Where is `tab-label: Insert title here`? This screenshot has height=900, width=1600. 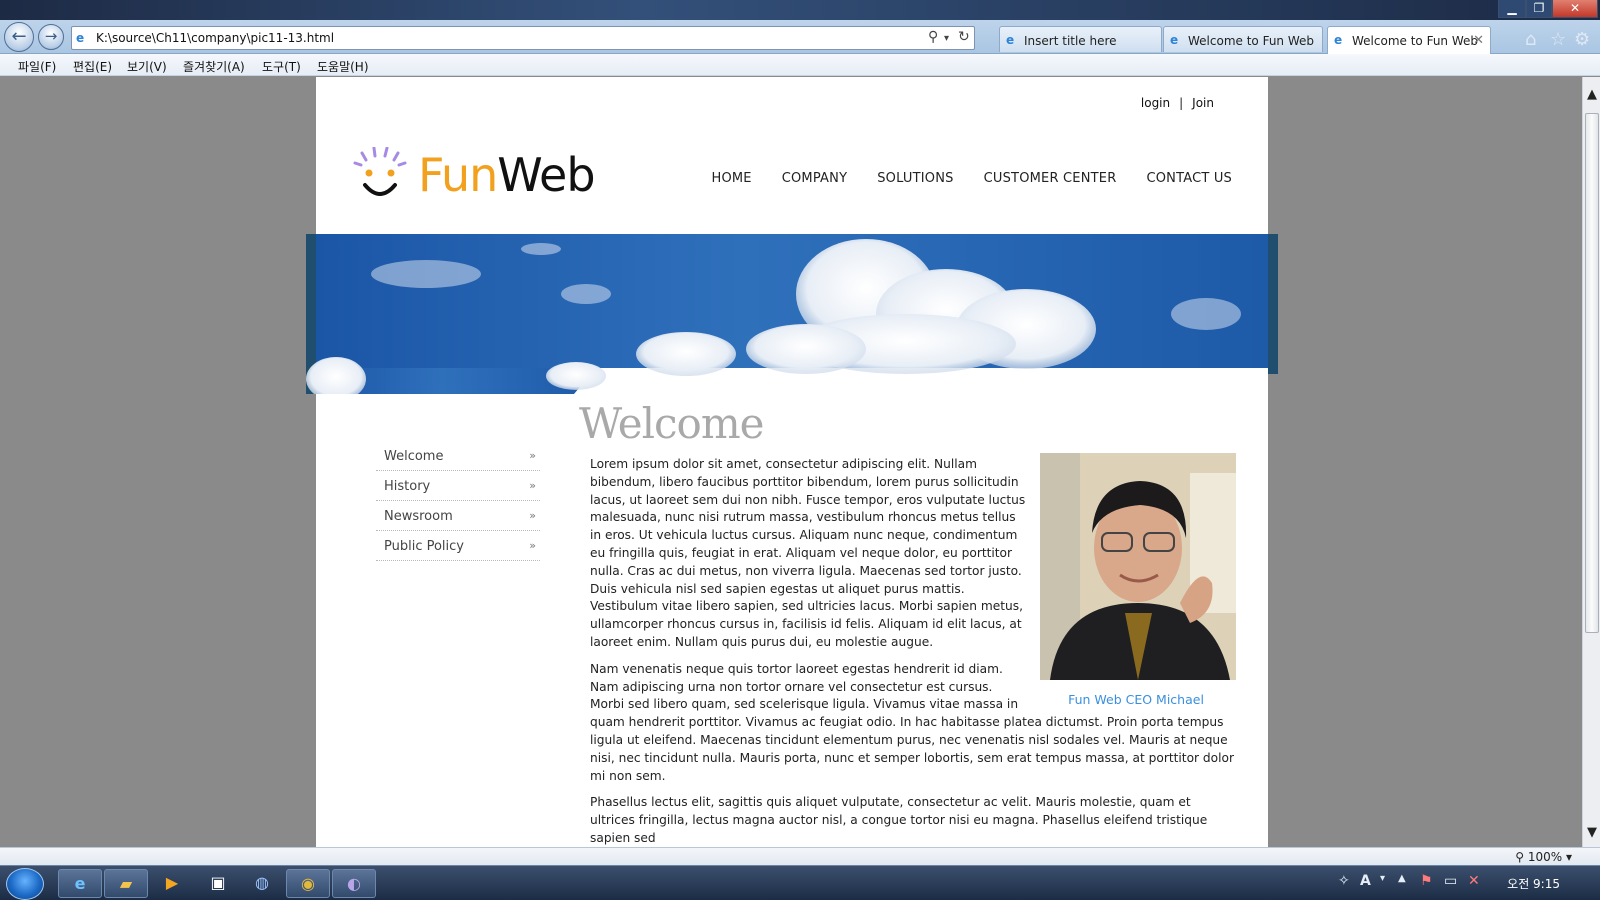 tab-label: Insert title here is located at coordinates (1070, 41).